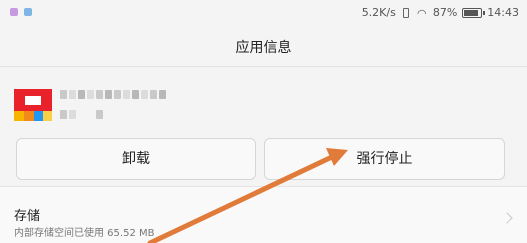 Image resolution: width=527 pixels, height=243 pixels. I want to click on storage-detail: 内部存储空间已使用 65.52 MB, so click(84, 233).